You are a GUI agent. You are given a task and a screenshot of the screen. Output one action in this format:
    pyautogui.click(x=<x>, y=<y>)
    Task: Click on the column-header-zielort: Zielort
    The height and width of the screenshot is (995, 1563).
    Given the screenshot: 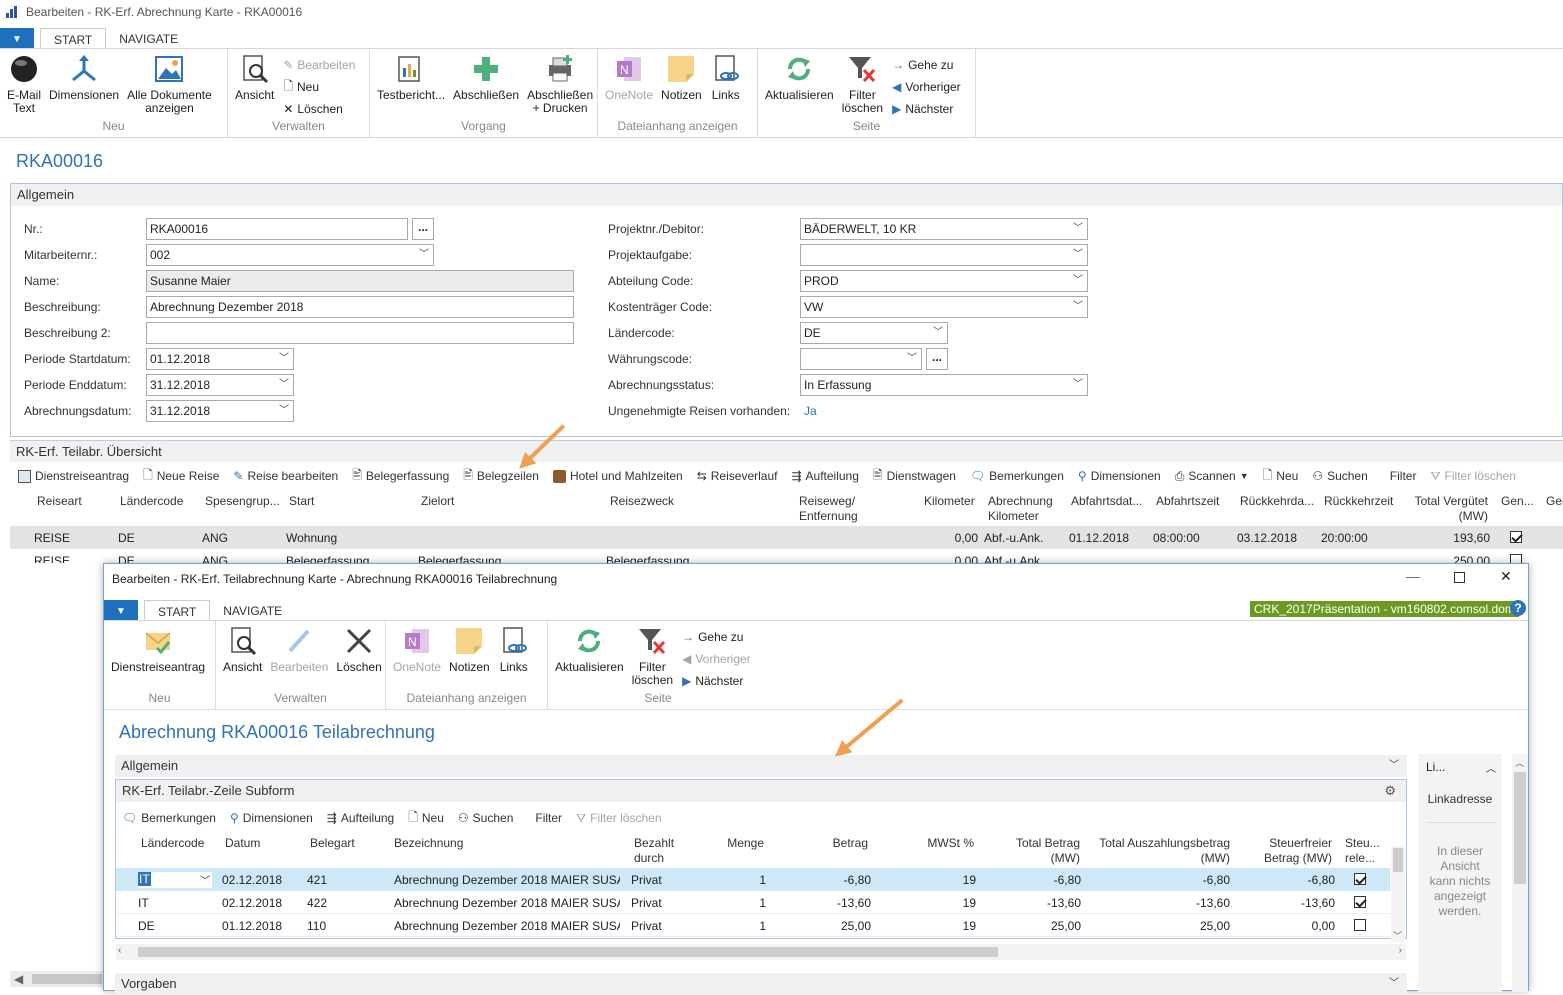 What is the action you would take?
    pyautogui.click(x=437, y=501)
    